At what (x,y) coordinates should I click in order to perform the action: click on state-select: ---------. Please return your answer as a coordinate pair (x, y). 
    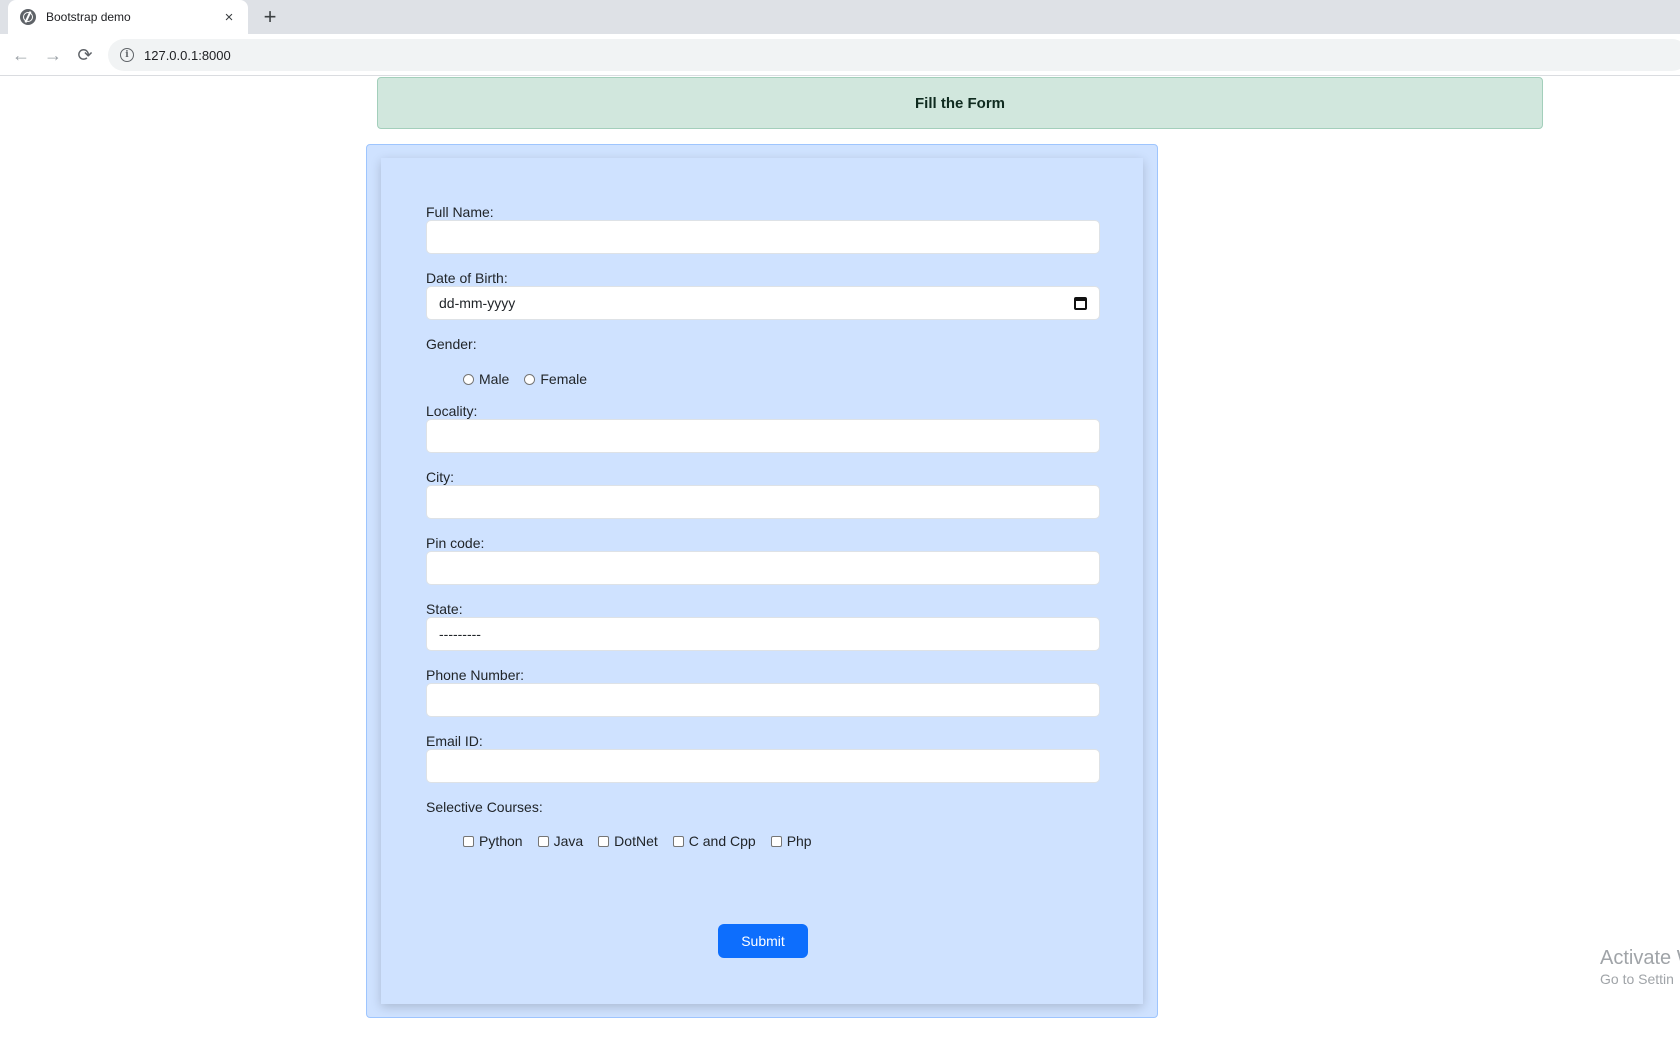
    Looking at the image, I should click on (763, 634).